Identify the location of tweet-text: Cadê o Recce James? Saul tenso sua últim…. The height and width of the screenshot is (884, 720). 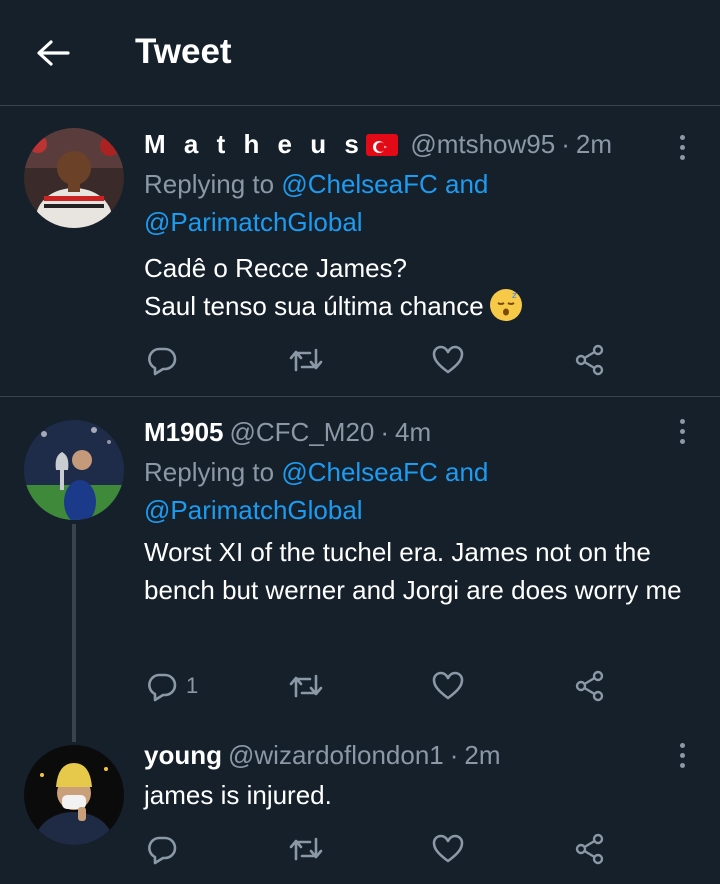
(424, 287).